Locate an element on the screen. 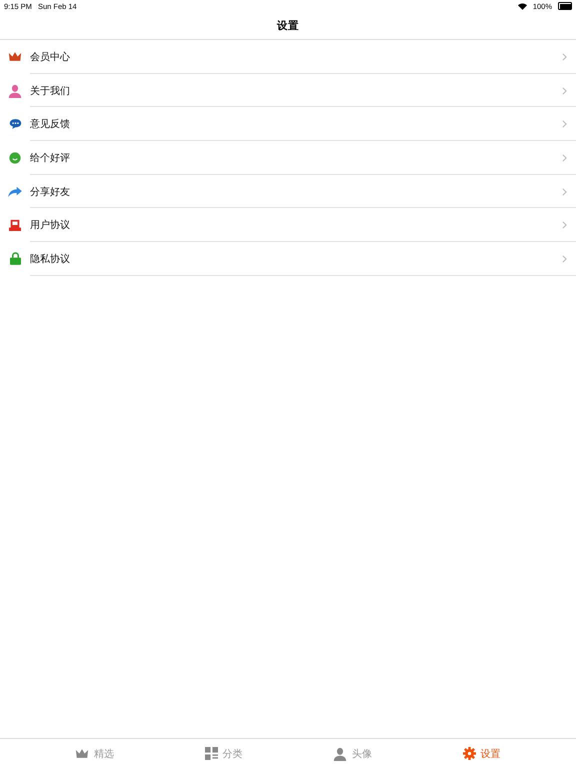 This screenshot has height=768, width=576. settings-row: 关于我们 is located at coordinates (288, 91).